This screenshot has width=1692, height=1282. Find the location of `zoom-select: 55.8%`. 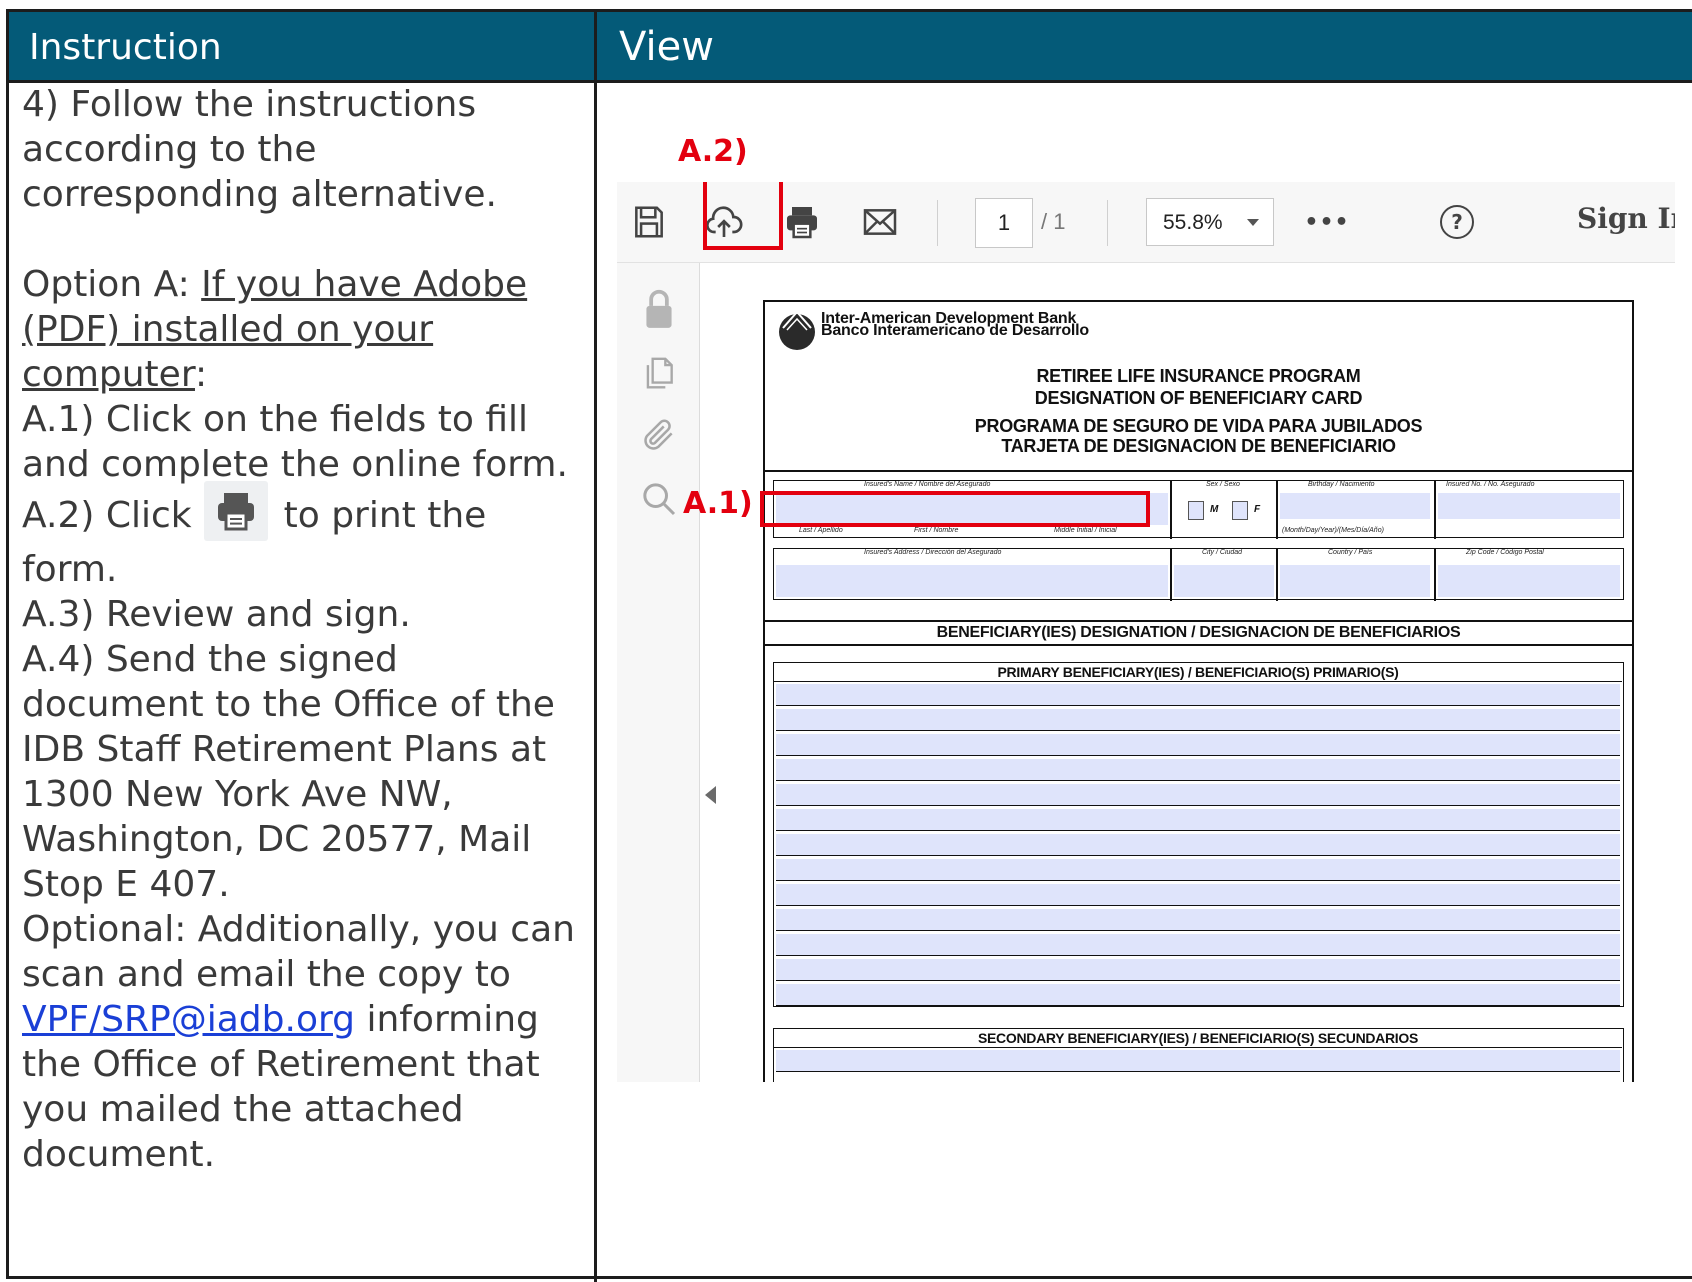

zoom-select: 55.8% is located at coordinates (1210, 222).